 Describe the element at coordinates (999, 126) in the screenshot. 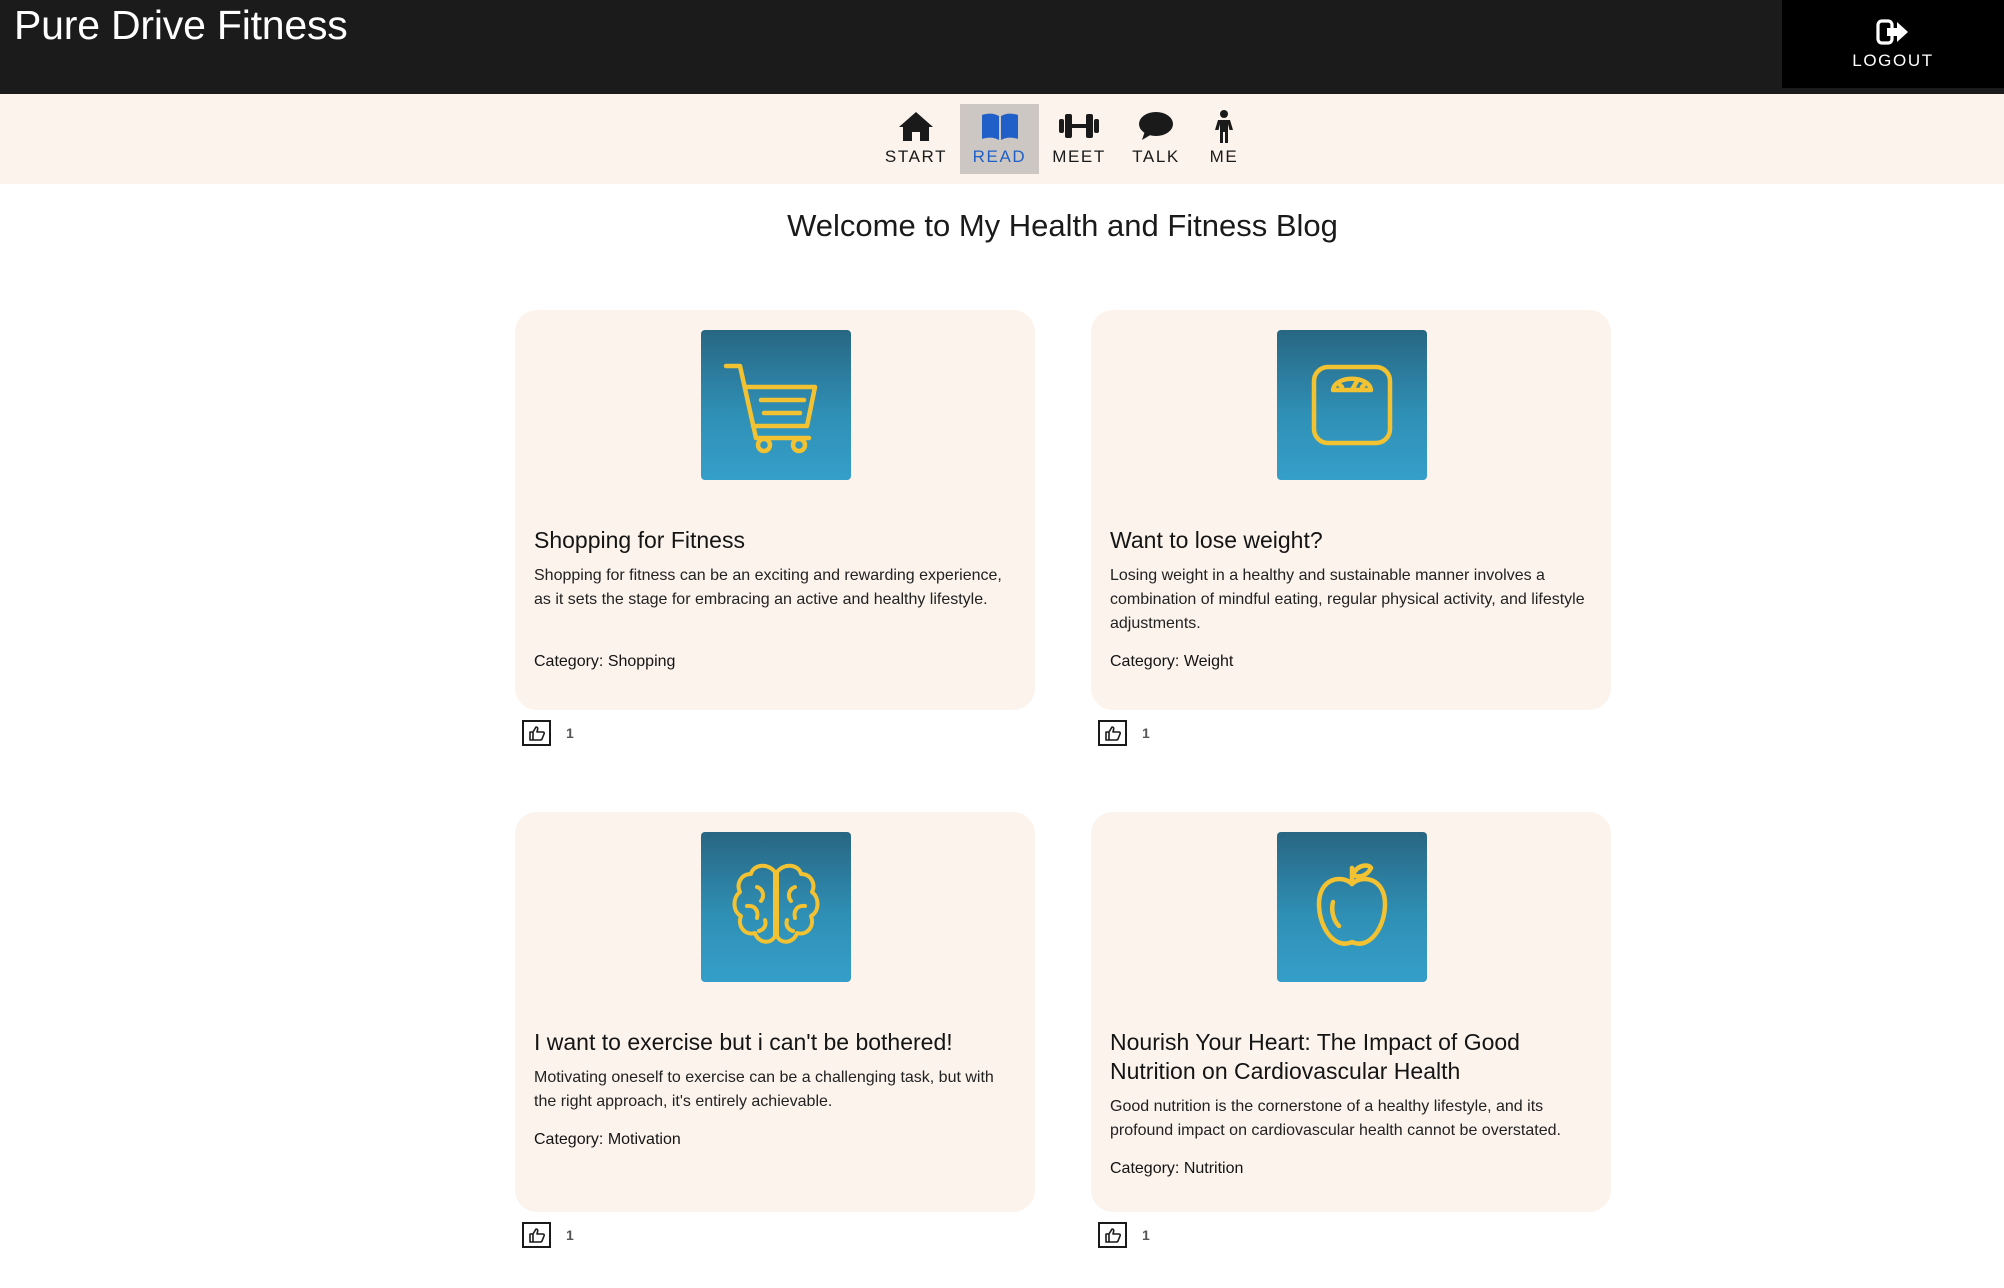

I see `book-open-icon` at that location.